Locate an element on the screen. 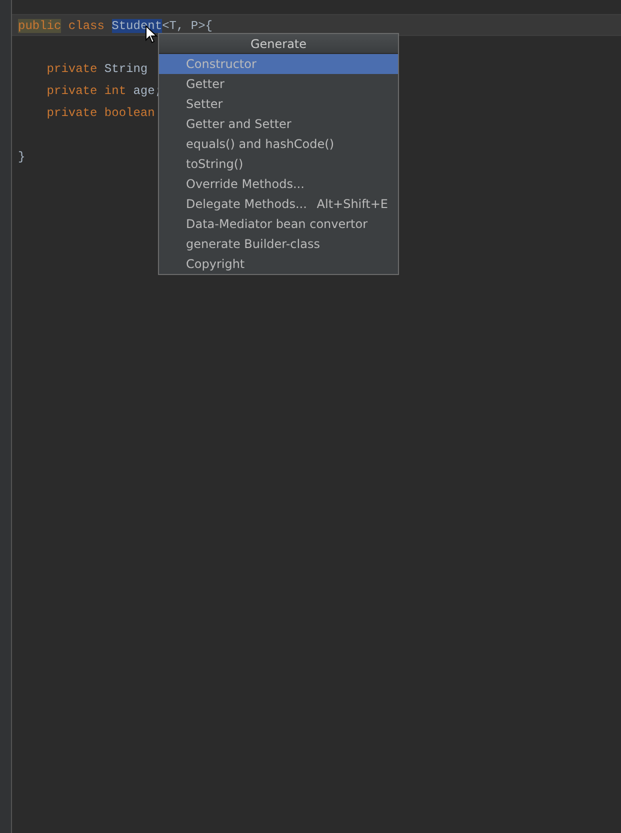  selected-code-text: Student is located at coordinates (137, 26).